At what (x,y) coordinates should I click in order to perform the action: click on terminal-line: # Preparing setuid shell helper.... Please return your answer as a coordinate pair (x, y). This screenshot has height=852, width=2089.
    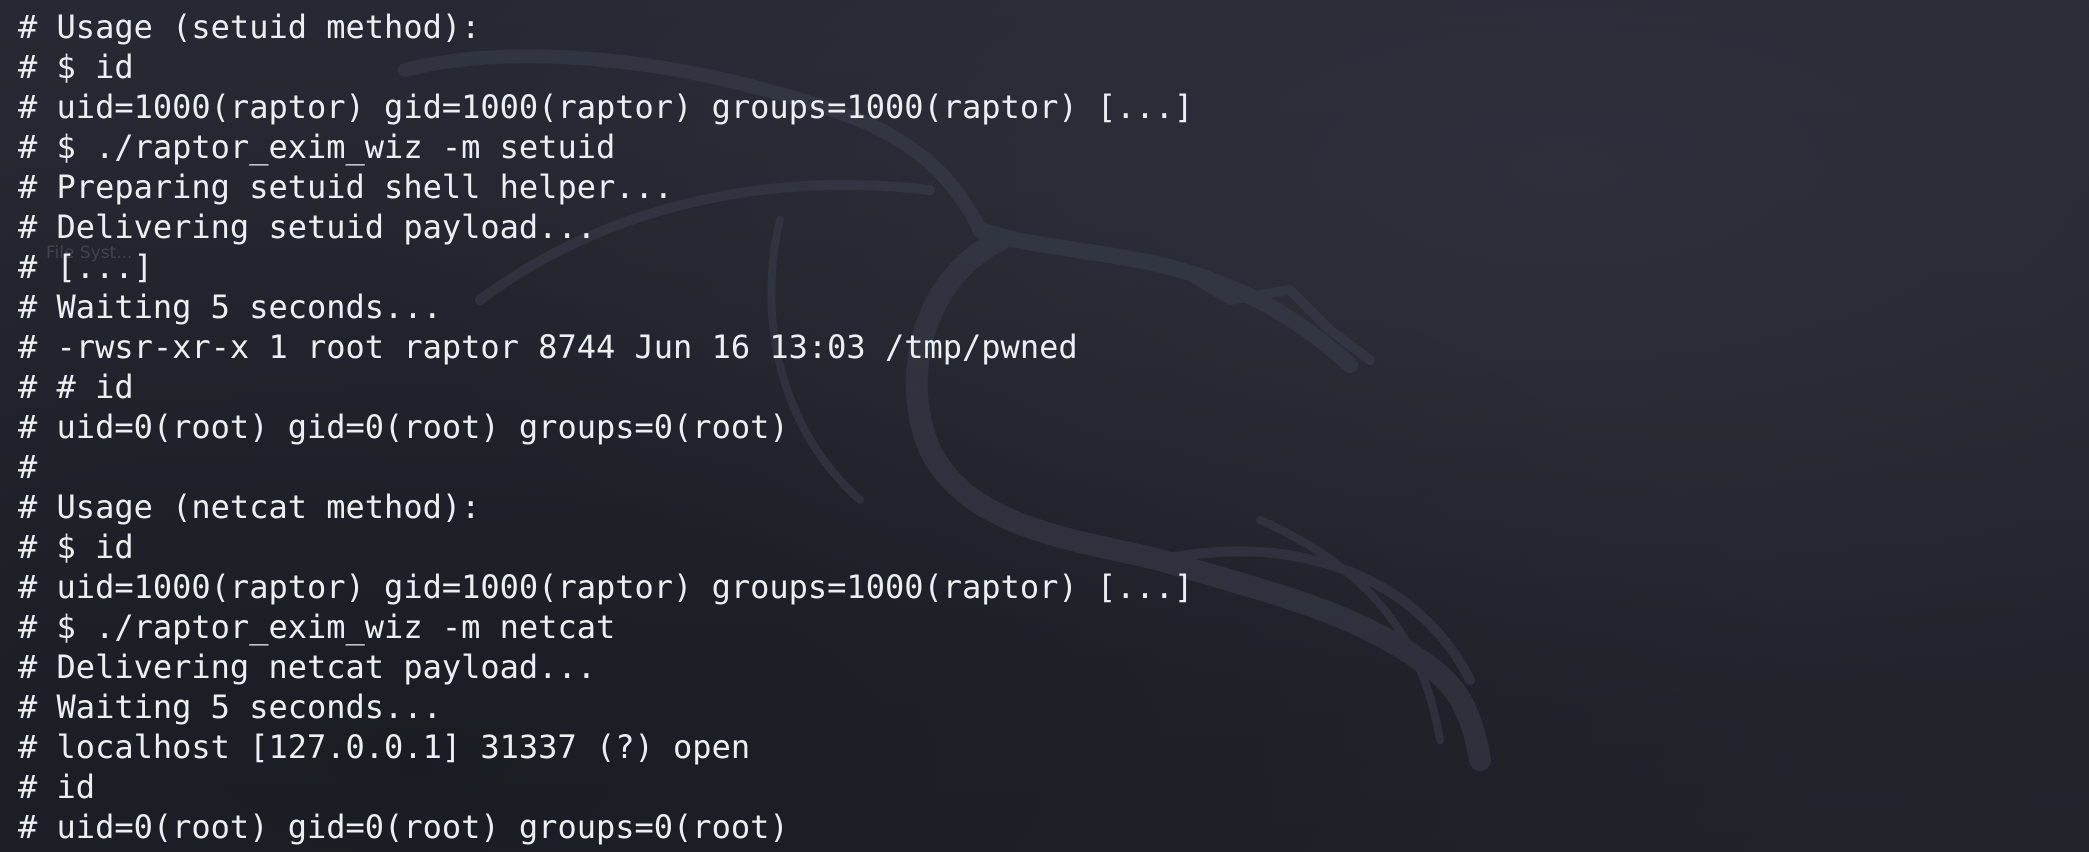
    Looking at the image, I should click on (346, 187).